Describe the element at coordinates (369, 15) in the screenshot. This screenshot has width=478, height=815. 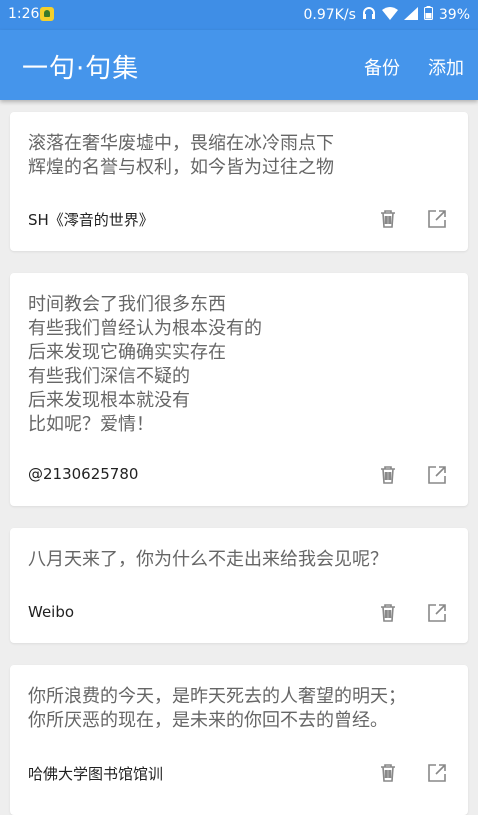
I see `headset-icon` at that location.